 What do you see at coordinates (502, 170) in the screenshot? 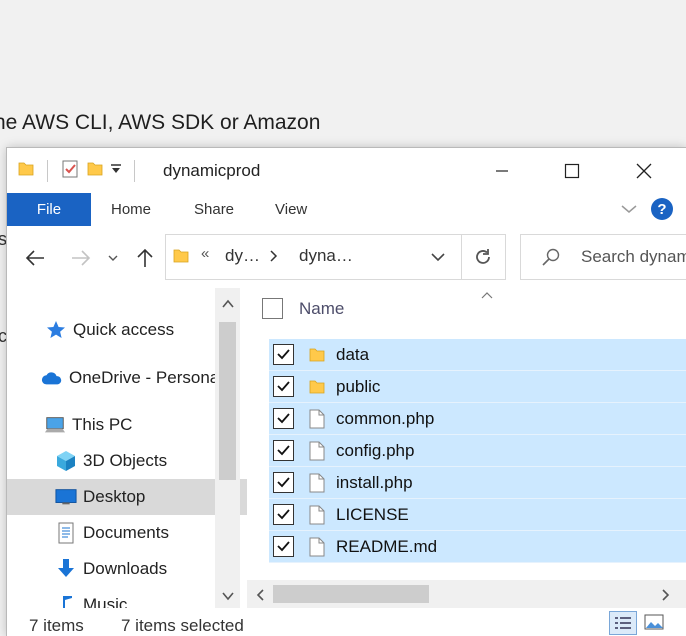
I see `minimize-button` at bounding box center [502, 170].